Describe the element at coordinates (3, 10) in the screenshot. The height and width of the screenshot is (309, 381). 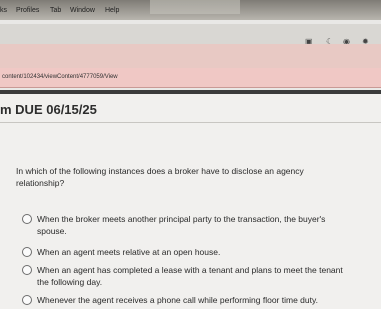
I see `menu-item-bookmarks: ks` at that location.